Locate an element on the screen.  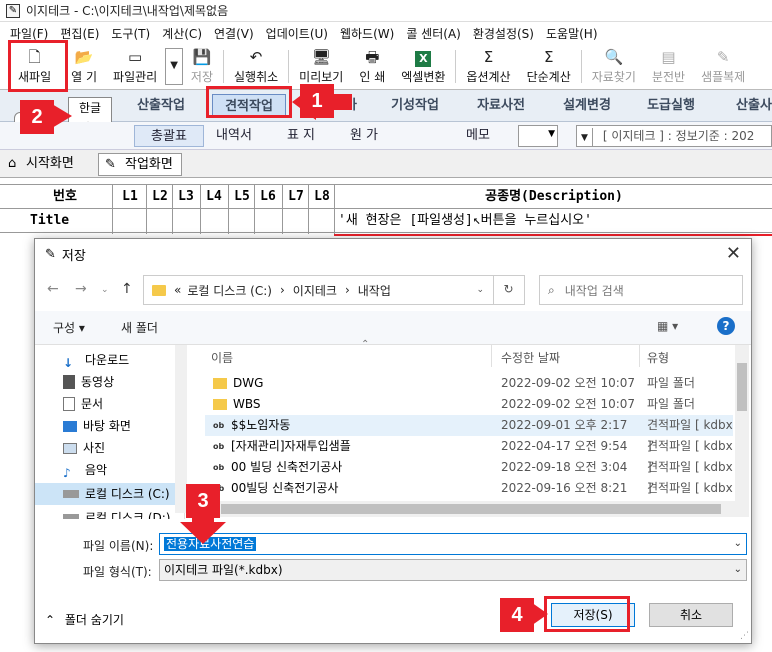
list-item: DWG 2022-09-02 오전 10:07 파일 폴더 is located at coordinates (469, 383).